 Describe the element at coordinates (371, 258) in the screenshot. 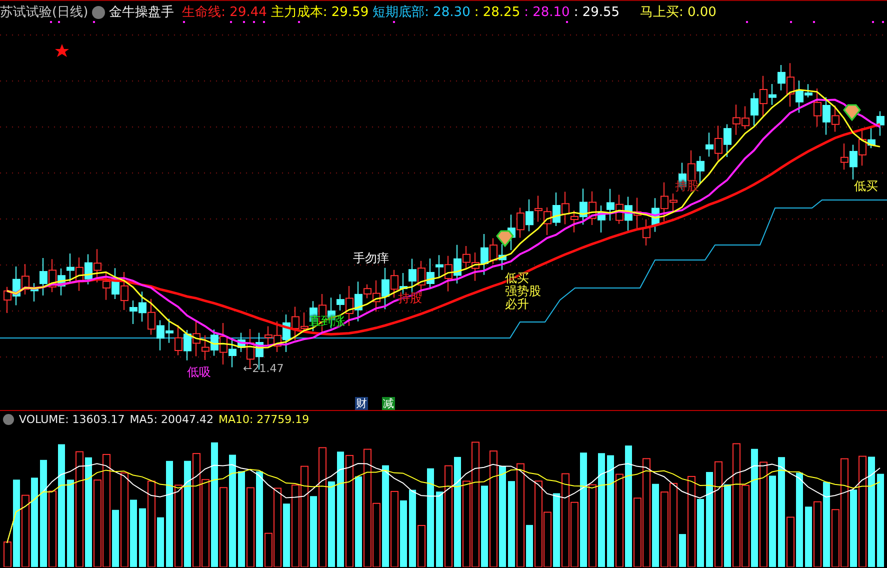

I see `signal-label: 手勿痒` at that location.